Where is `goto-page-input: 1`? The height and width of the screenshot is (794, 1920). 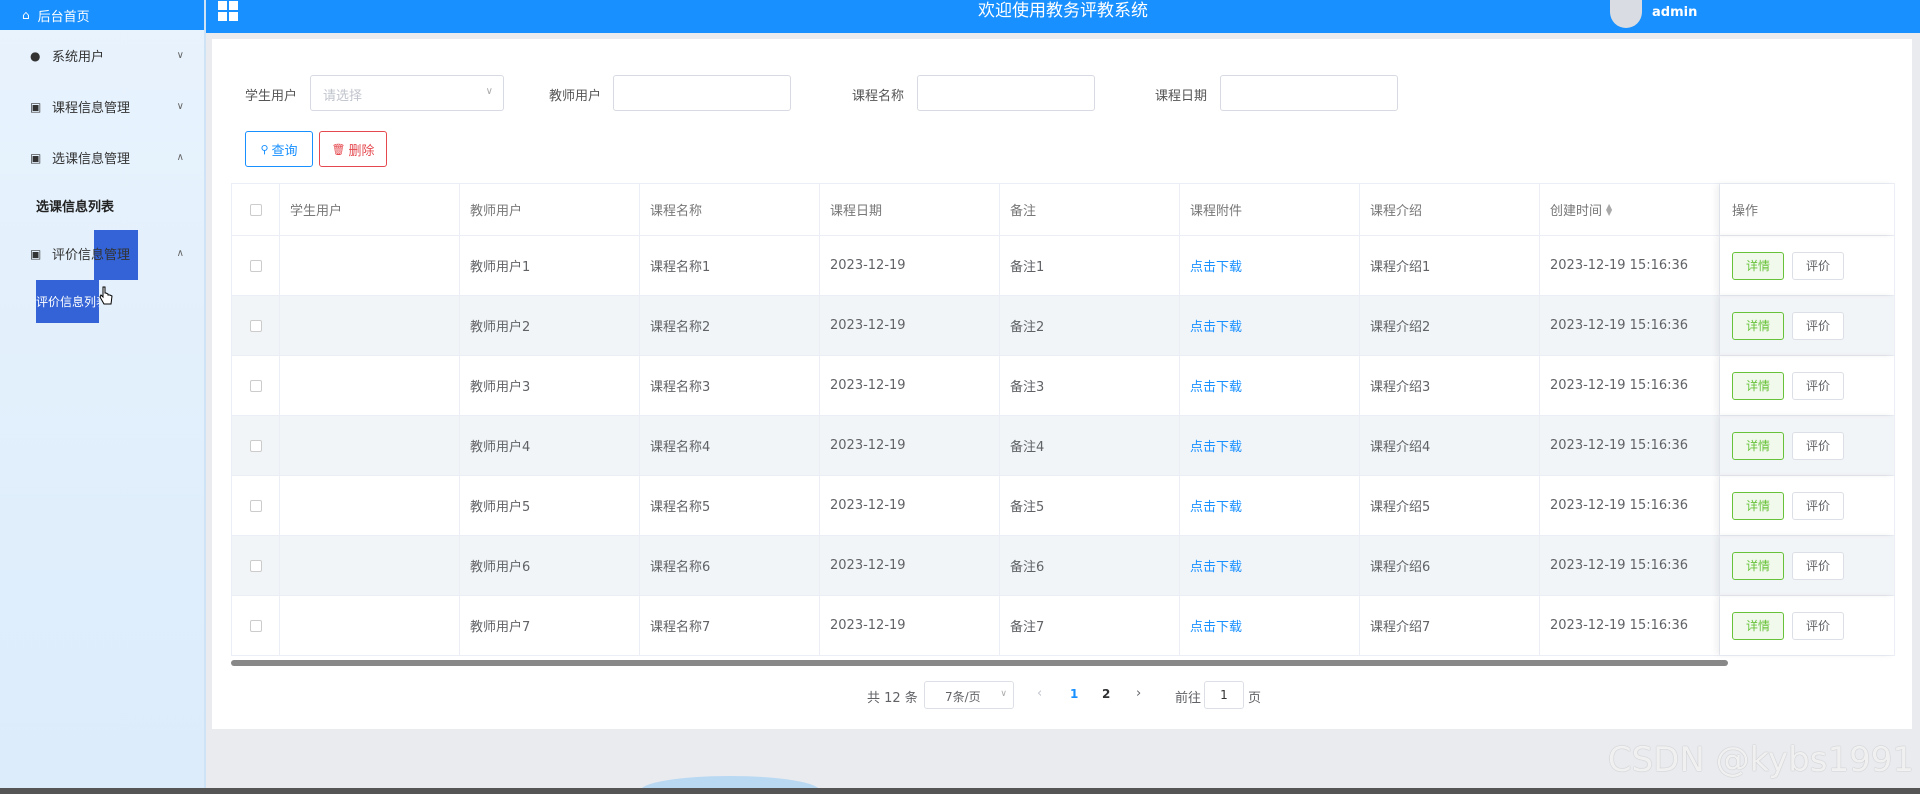 goto-page-input: 1 is located at coordinates (1224, 695).